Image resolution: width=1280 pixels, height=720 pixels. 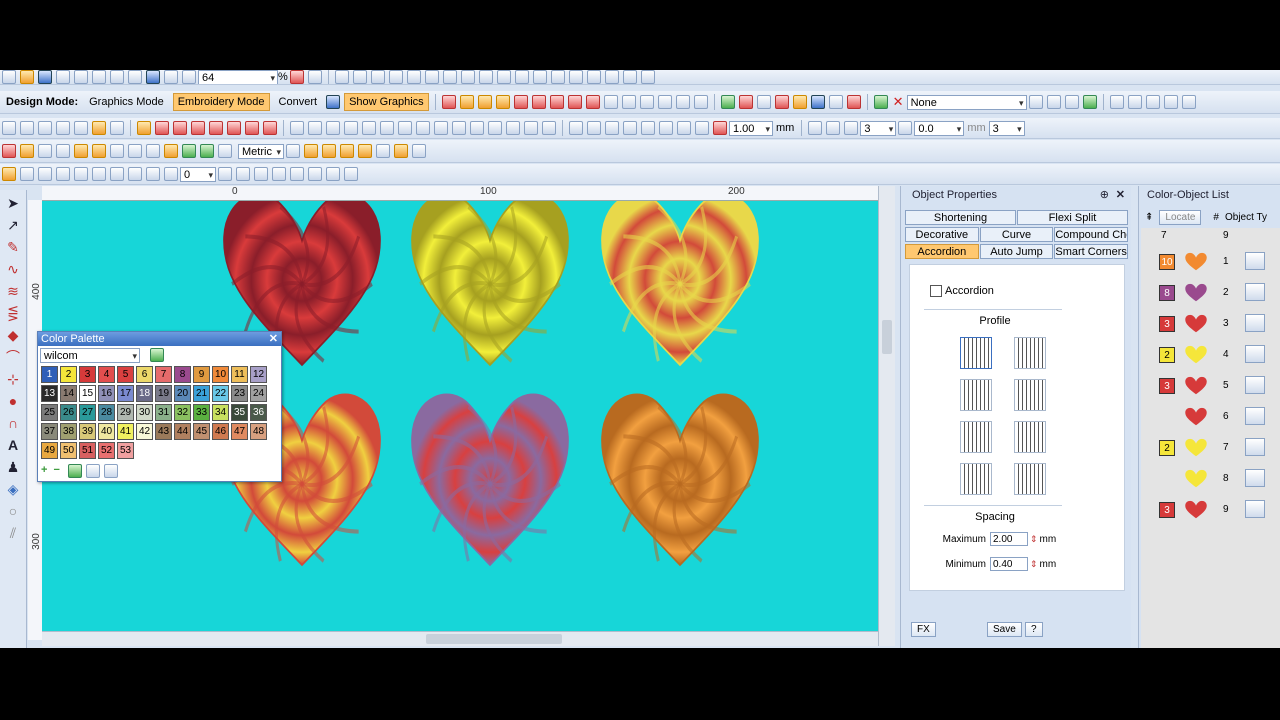 What do you see at coordinates (157, 355) in the screenshot?
I see `palette-options-icon` at bounding box center [157, 355].